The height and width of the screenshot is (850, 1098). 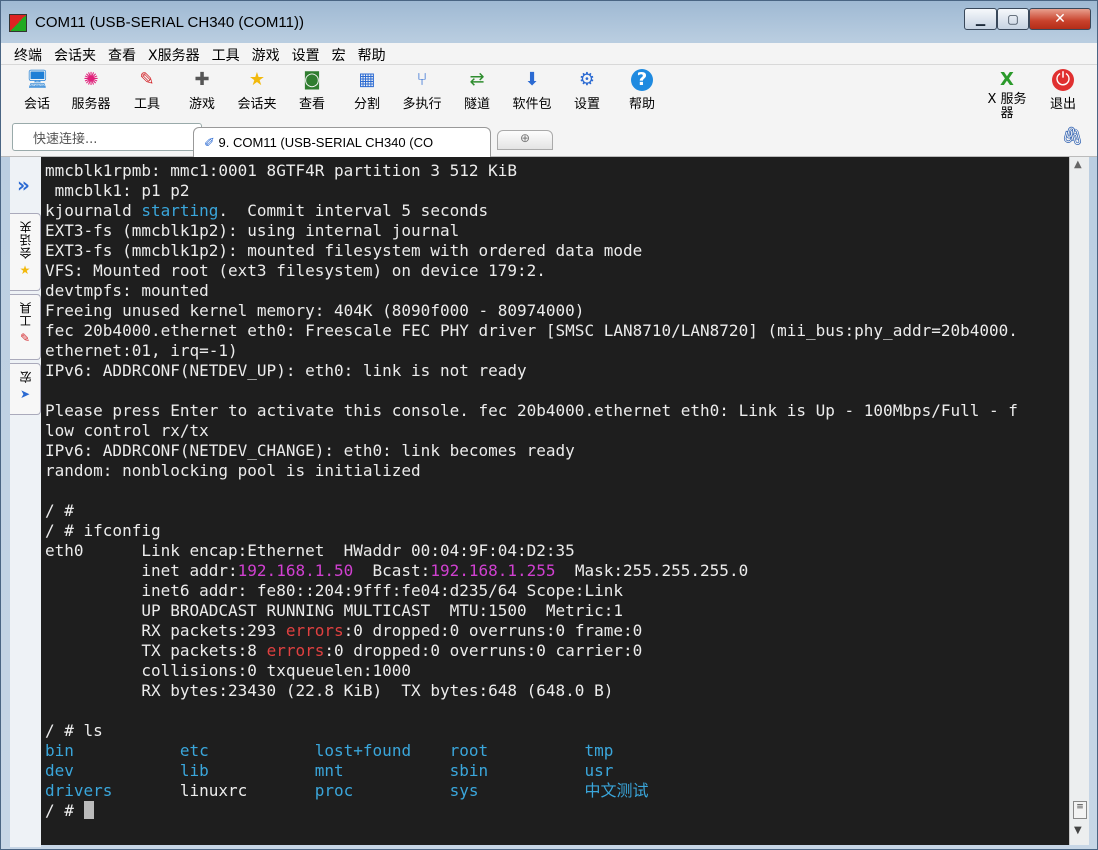 What do you see at coordinates (1063, 80) in the screenshot?
I see `power-icon: ⏻` at bounding box center [1063, 80].